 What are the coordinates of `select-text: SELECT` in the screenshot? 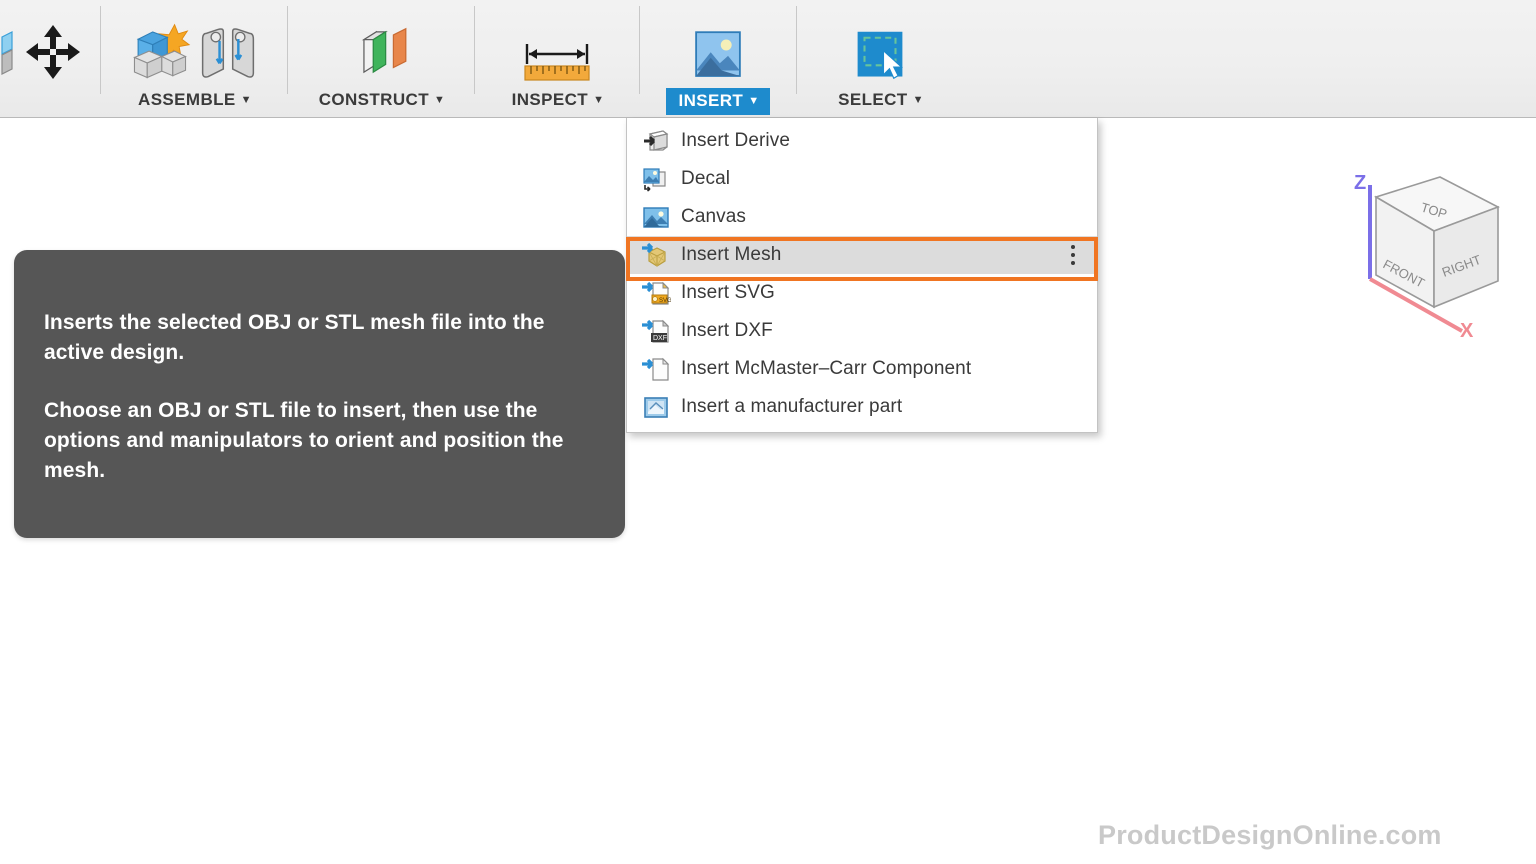 It's located at (873, 99).